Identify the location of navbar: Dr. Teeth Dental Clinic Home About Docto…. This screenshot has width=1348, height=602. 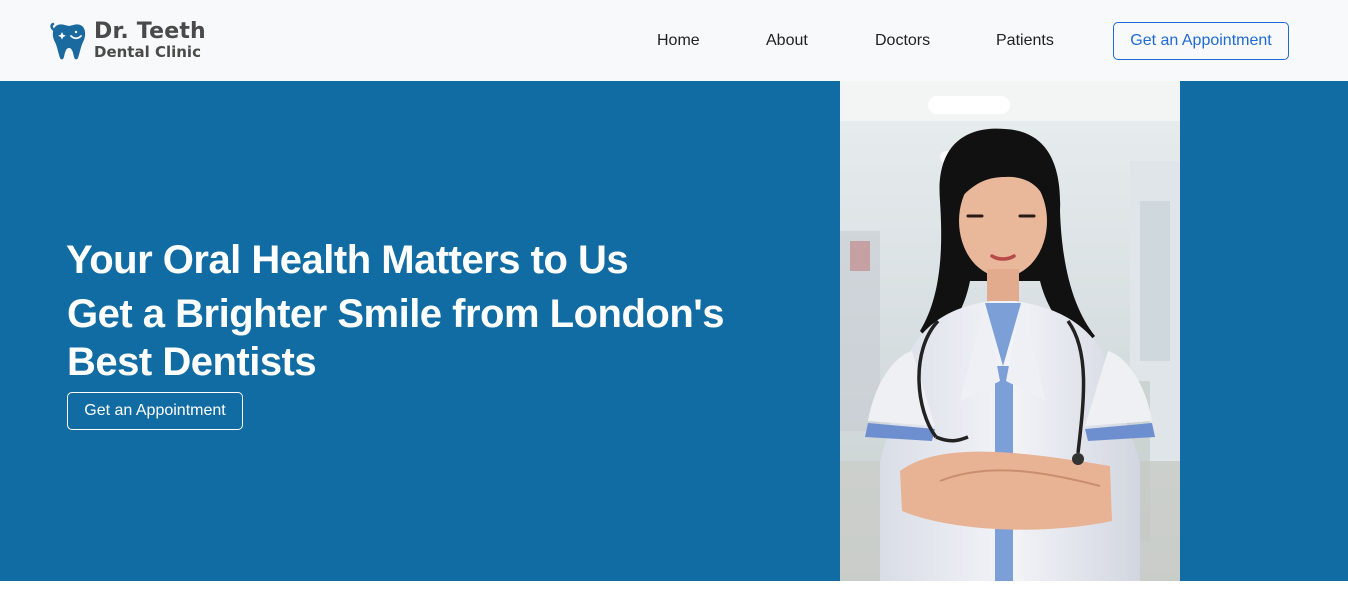
(674, 40).